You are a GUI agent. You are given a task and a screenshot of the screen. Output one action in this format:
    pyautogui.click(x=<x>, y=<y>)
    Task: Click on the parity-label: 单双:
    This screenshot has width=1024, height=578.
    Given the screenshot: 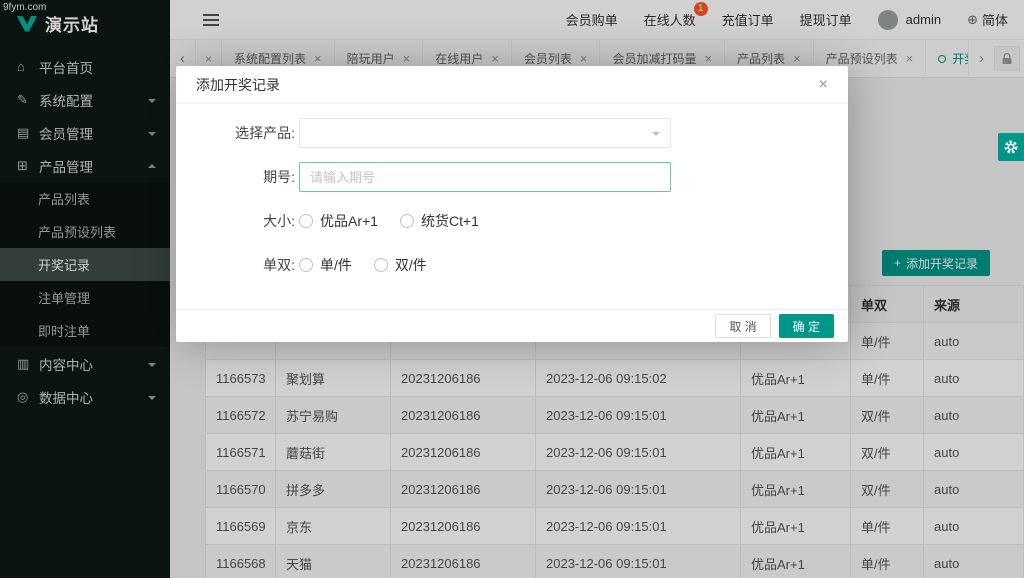 What is the action you would take?
    pyautogui.click(x=279, y=265)
    